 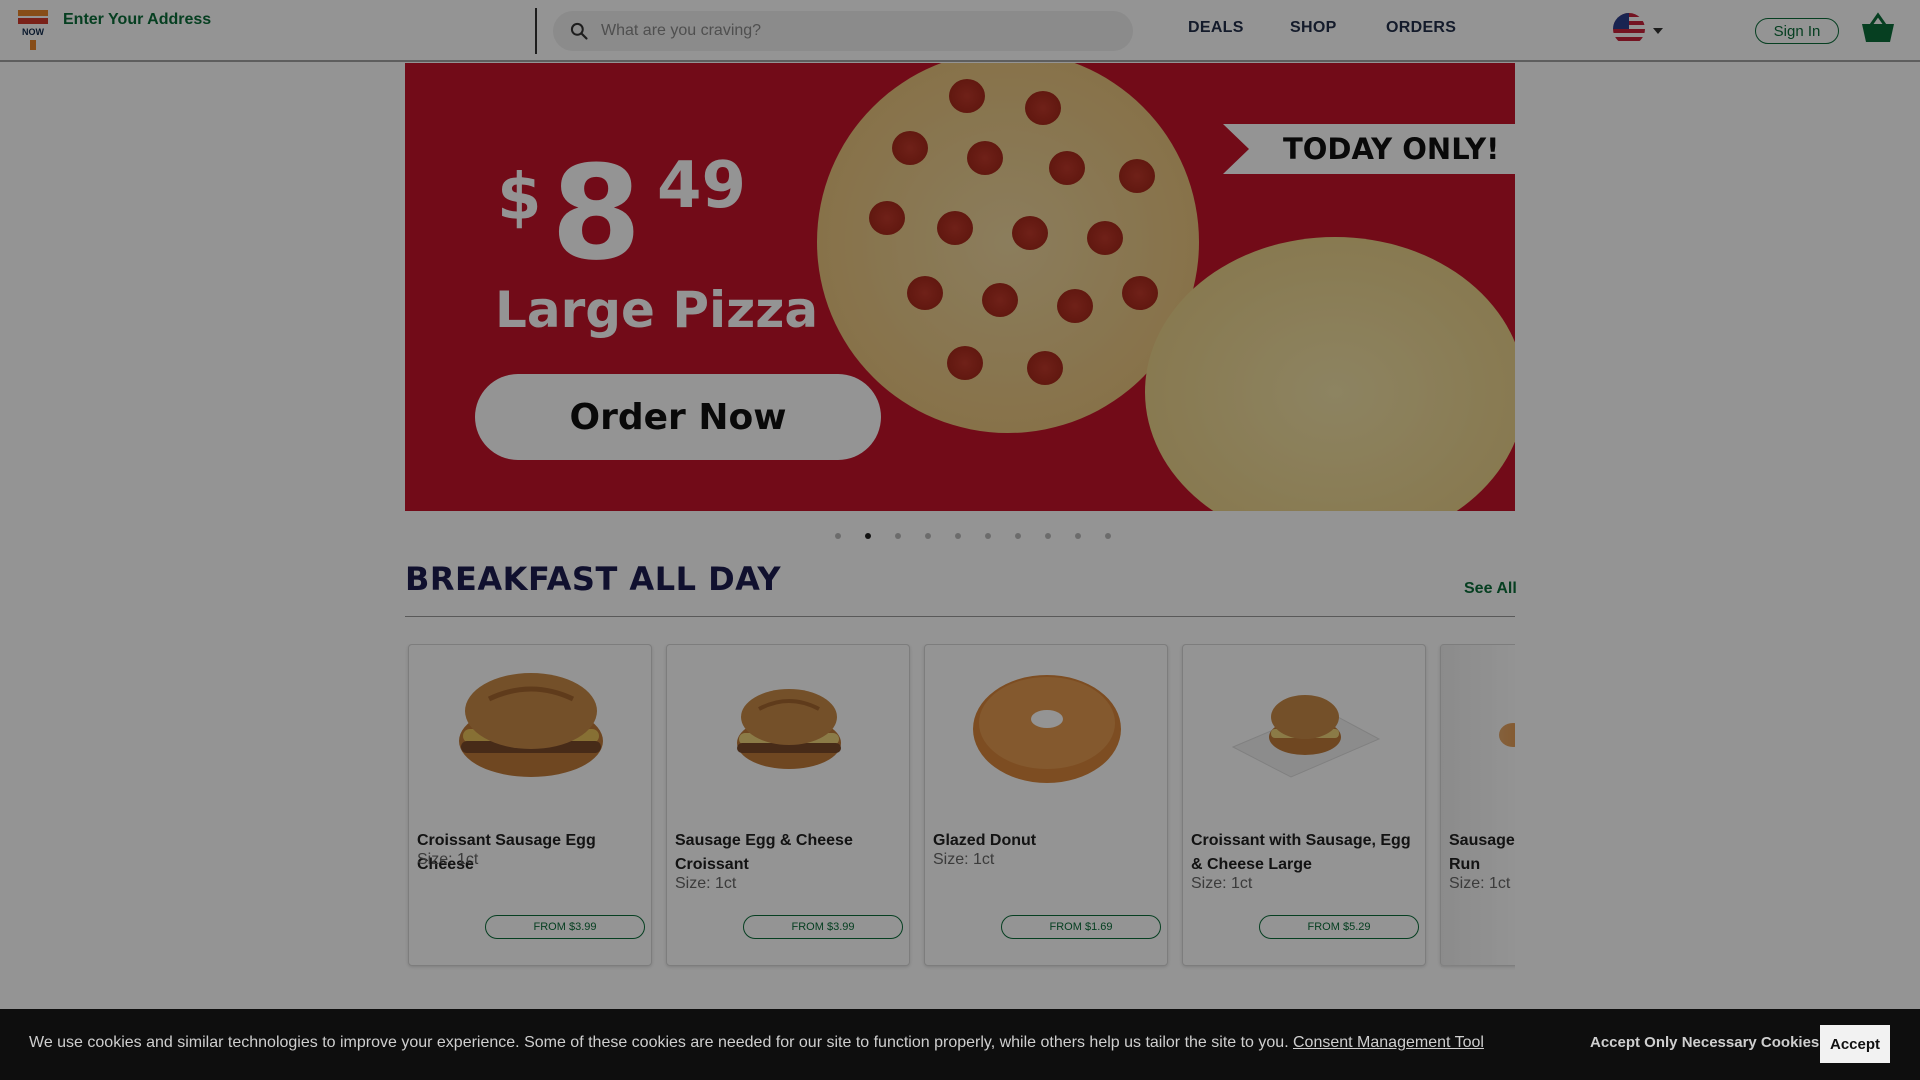 I want to click on accept-cookies-button: Accept, so click(x=1855, y=1044).